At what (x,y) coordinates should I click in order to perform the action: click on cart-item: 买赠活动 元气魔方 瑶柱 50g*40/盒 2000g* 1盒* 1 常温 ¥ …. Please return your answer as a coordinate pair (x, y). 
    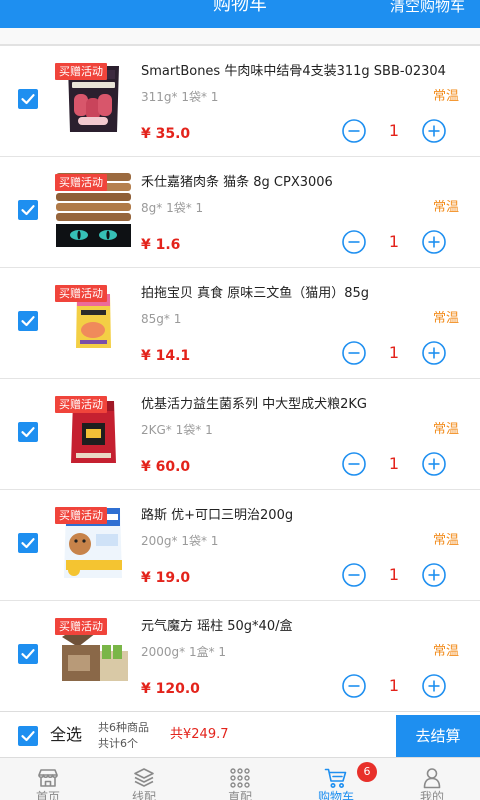
    Looking at the image, I should click on (240, 656).